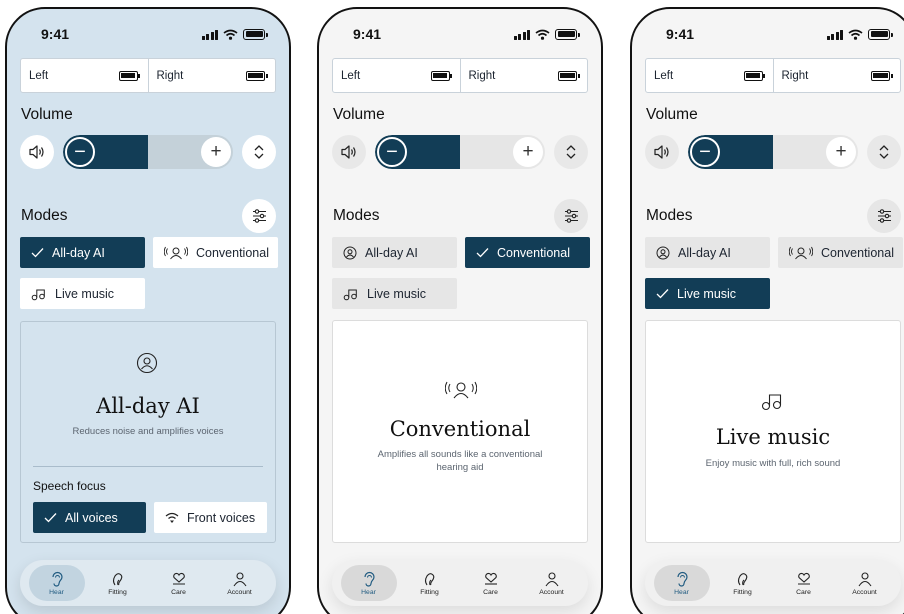 Image resolution: width=904 pixels, height=614 pixels. What do you see at coordinates (69, 486) in the screenshot?
I see `speech-focus-title: Speech focus` at bounding box center [69, 486].